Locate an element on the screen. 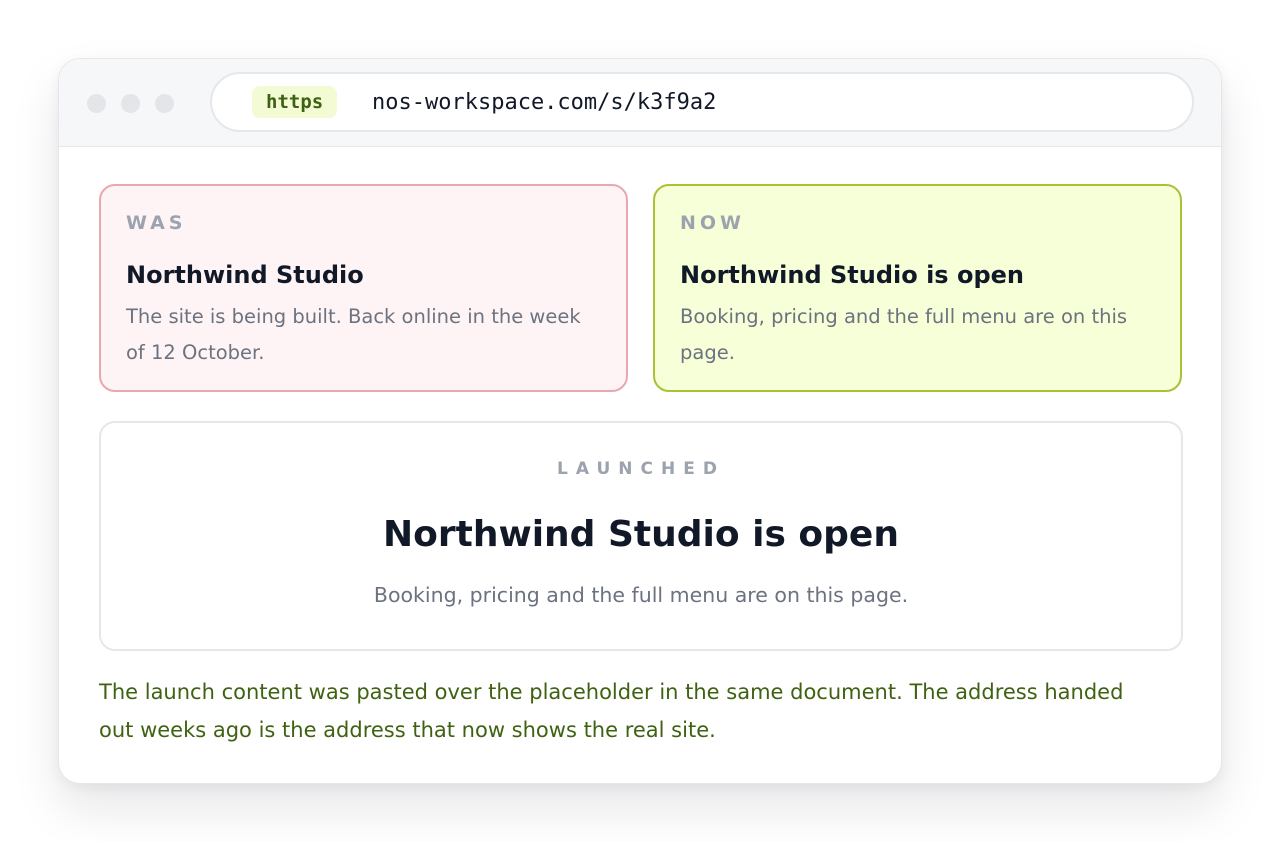 The width and height of the screenshot is (1280, 842). window-maximize-dot-icon is located at coordinates (164, 103).